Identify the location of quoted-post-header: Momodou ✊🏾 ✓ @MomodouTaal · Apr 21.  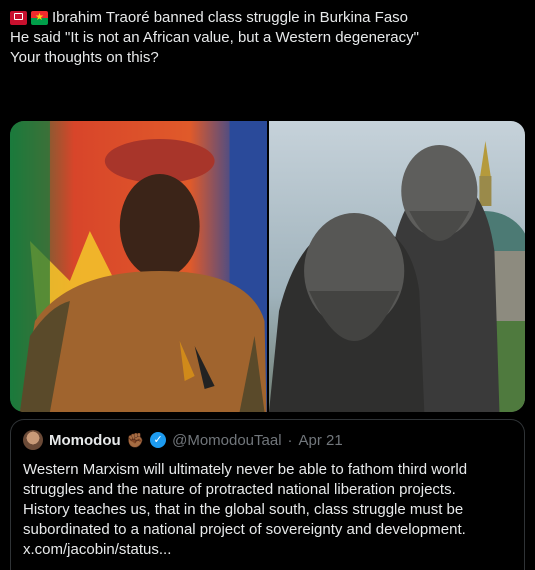
(267, 440).